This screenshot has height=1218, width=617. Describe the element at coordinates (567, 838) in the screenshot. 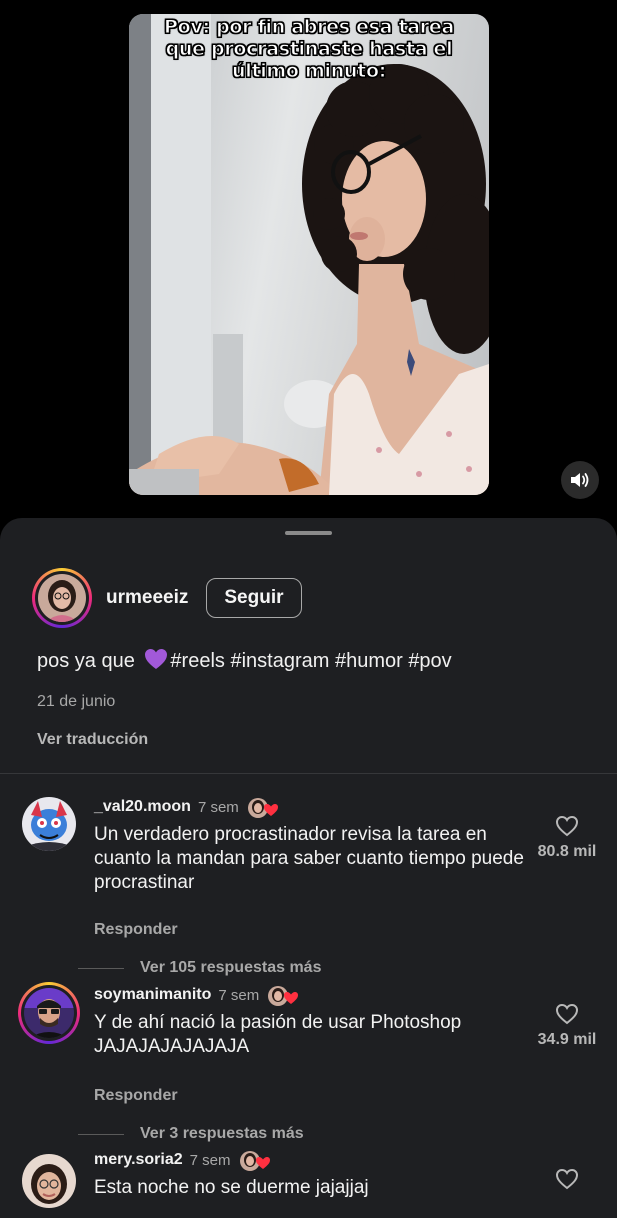

I see `comment-like: 80.8 mil` at that location.